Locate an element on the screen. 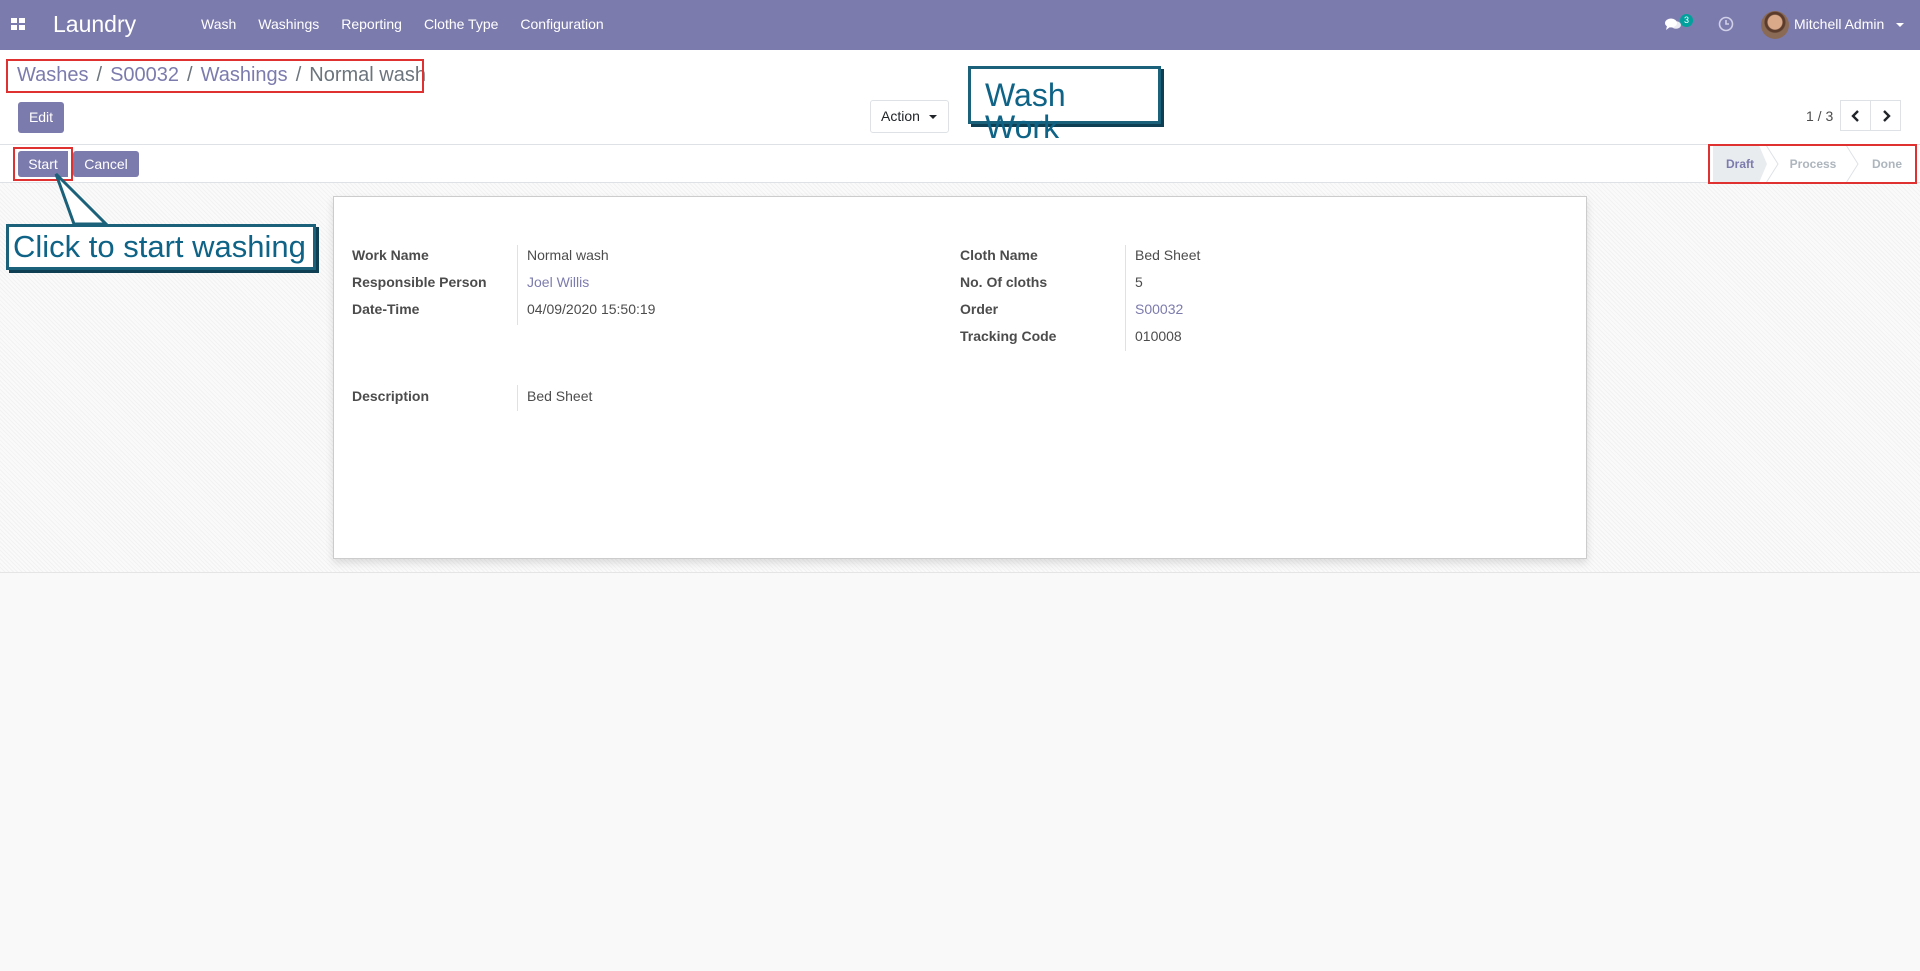 The image size is (1920, 971). stages-highlight is located at coordinates (1812, 164).